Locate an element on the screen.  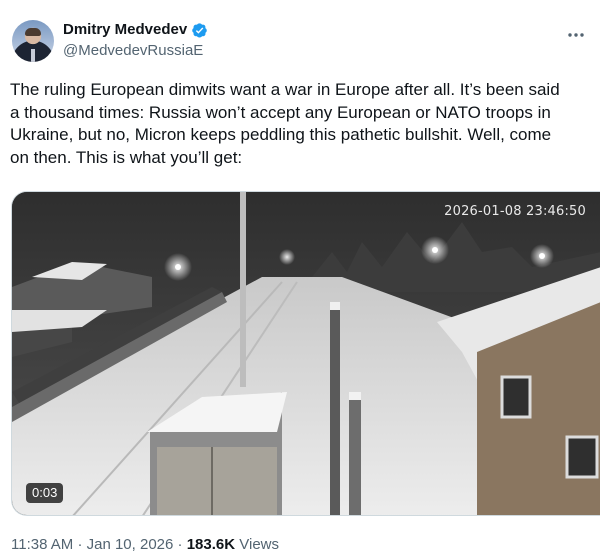
verified-badge-icon is located at coordinates (199, 30).